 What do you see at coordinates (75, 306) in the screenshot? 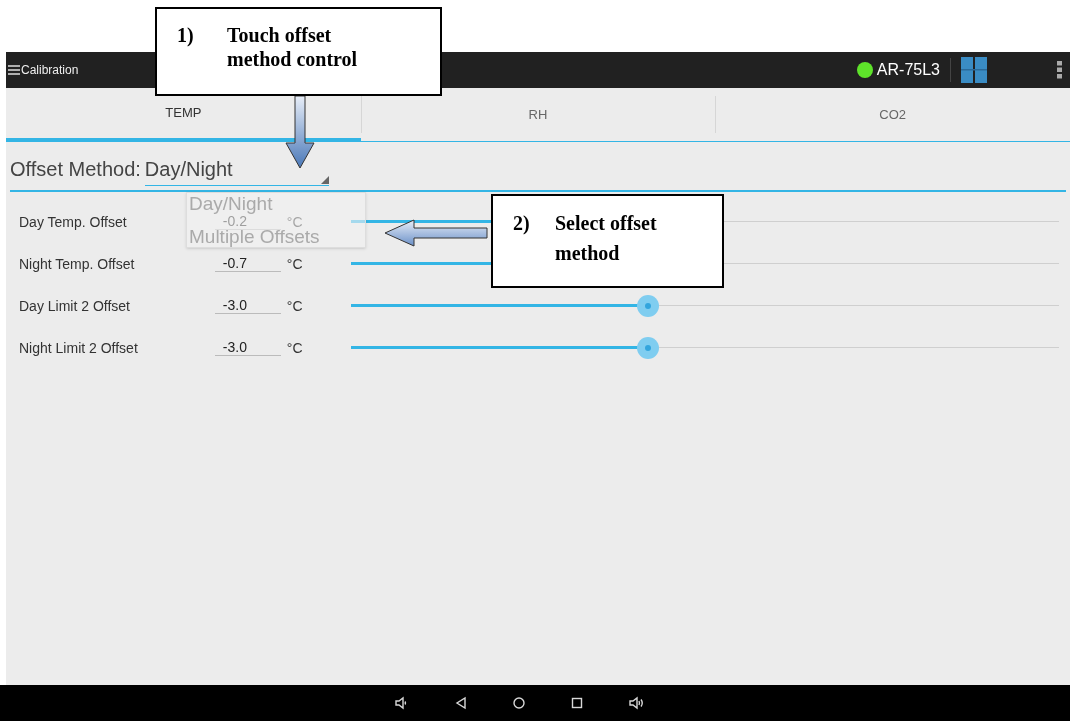
I see `offset-label: Day Limit 2 Offset` at bounding box center [75, 306].